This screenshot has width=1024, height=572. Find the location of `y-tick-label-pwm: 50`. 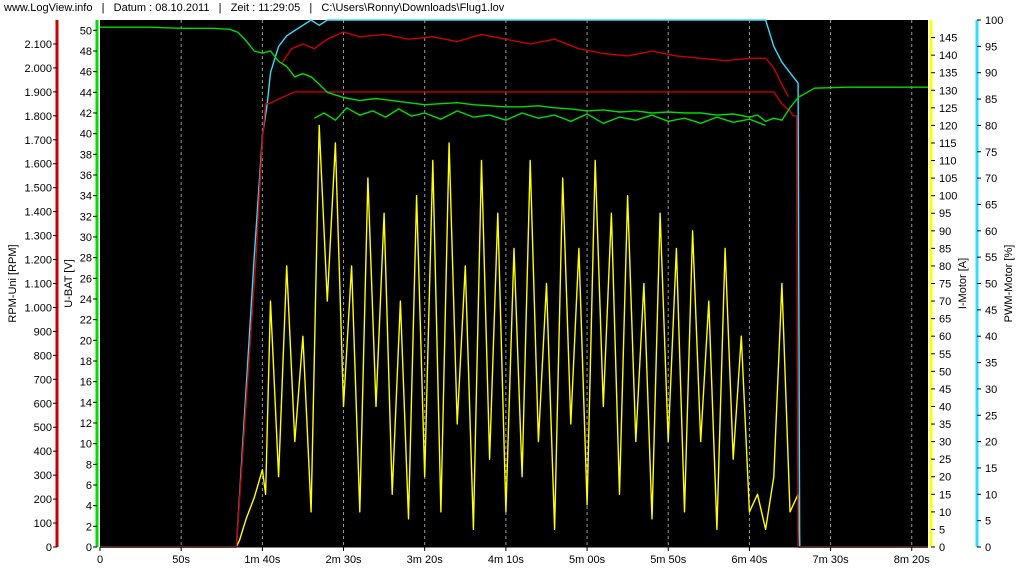

y-tick-label-pwm: 50 is located at coordinates (991, 285).